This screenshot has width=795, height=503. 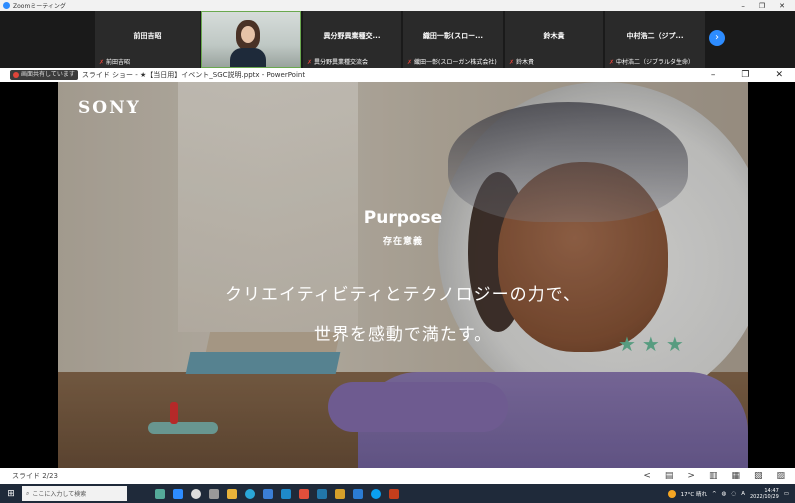 What do you see at coordinates (713, 476) in the screenshot?
I see `normal-view-button: ▥` at bounding box center [713, 476].